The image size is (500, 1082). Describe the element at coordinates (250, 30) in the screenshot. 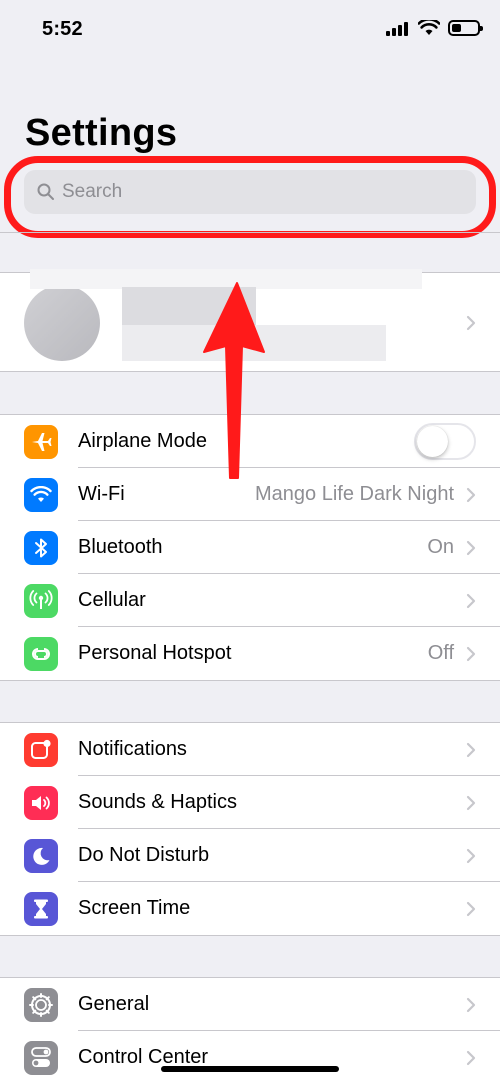

I see `status-bar: 5:52` at that location.